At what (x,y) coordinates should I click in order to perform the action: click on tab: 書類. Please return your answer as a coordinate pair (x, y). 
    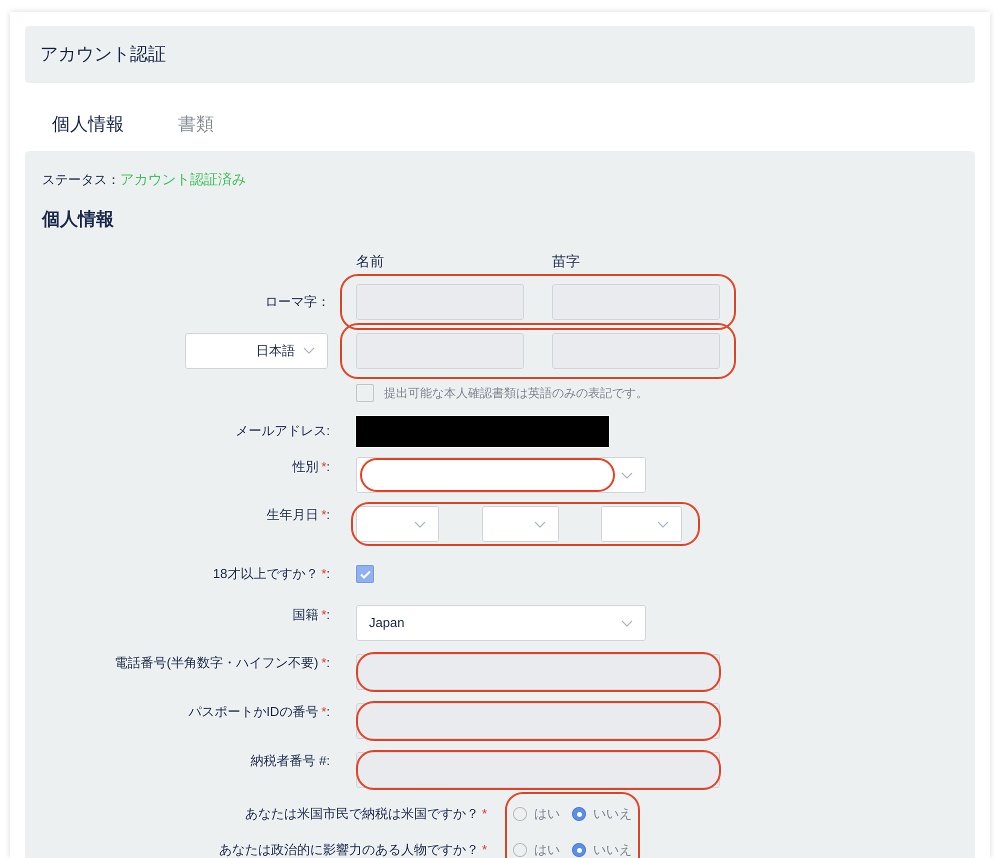
    Looking at the image, I should click on (196, 124).